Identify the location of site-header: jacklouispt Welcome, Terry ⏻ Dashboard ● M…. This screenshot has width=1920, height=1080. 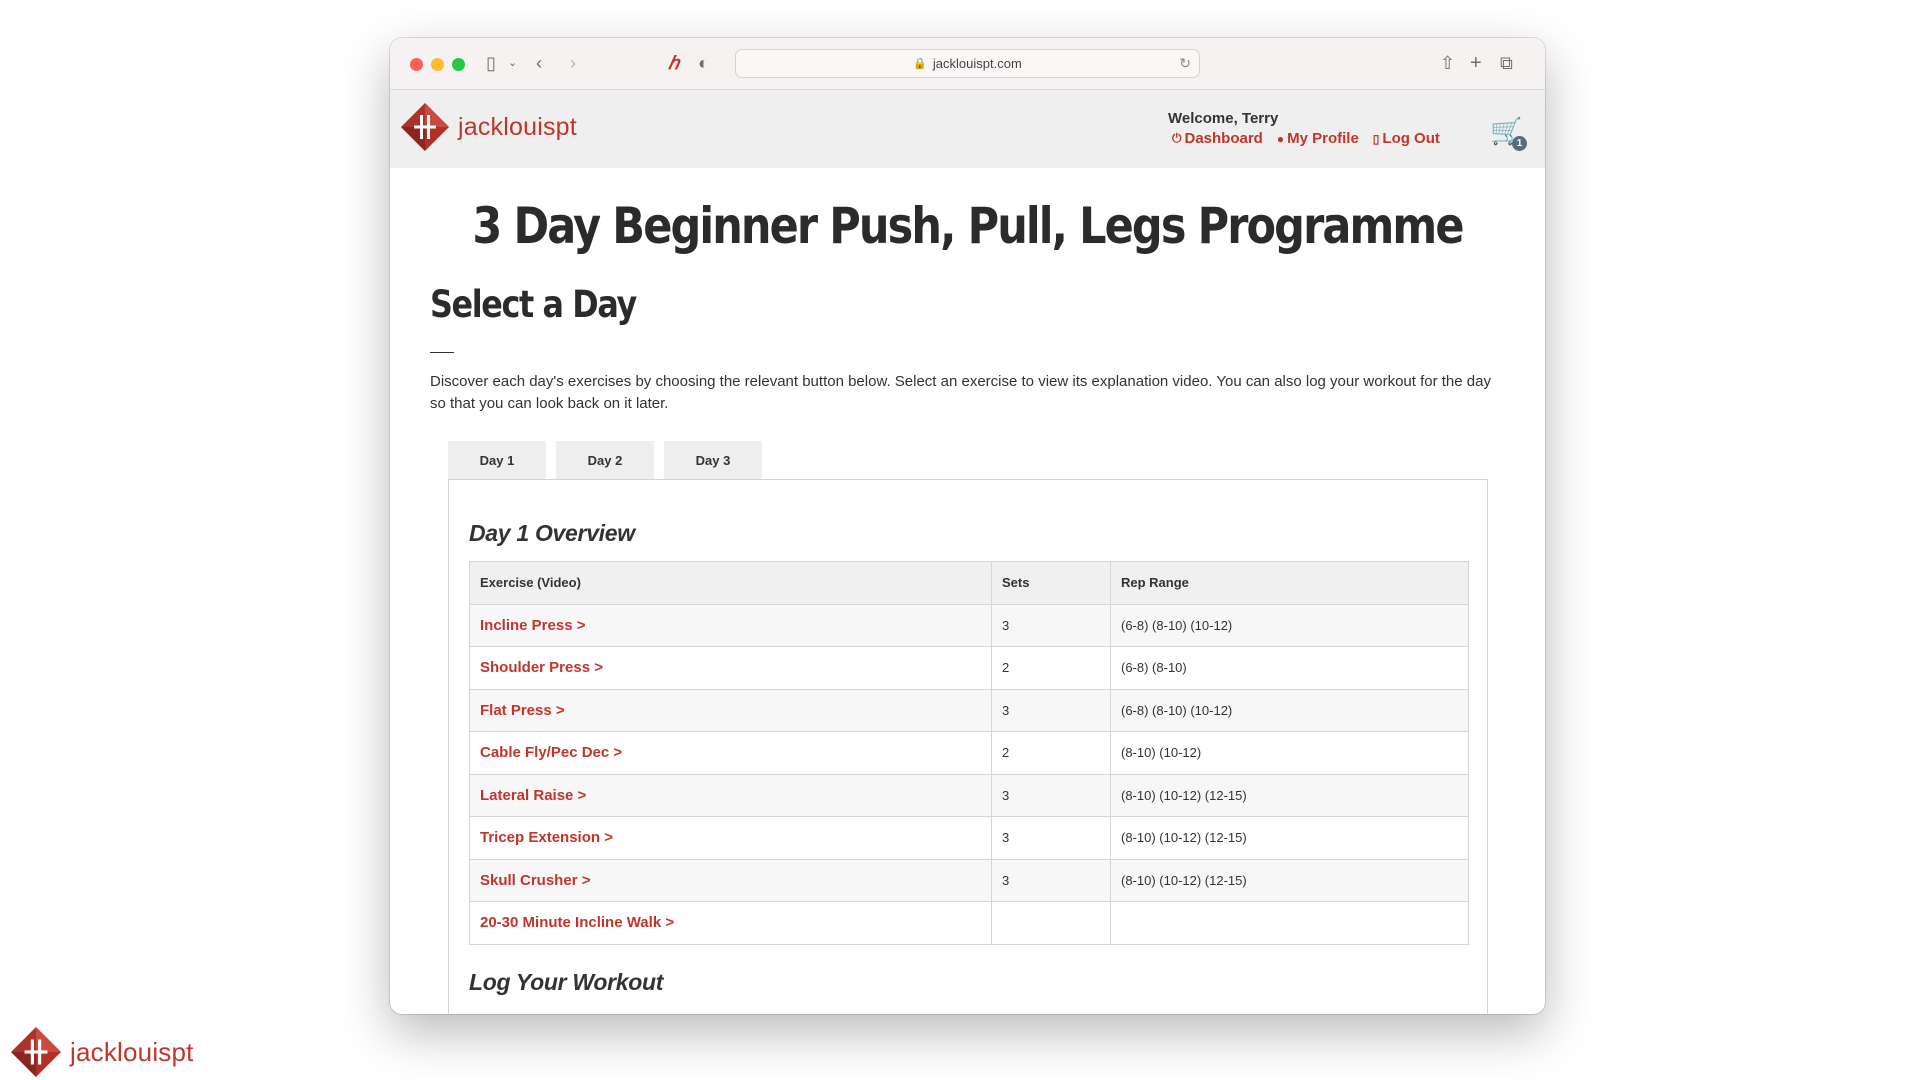
(967, 129).